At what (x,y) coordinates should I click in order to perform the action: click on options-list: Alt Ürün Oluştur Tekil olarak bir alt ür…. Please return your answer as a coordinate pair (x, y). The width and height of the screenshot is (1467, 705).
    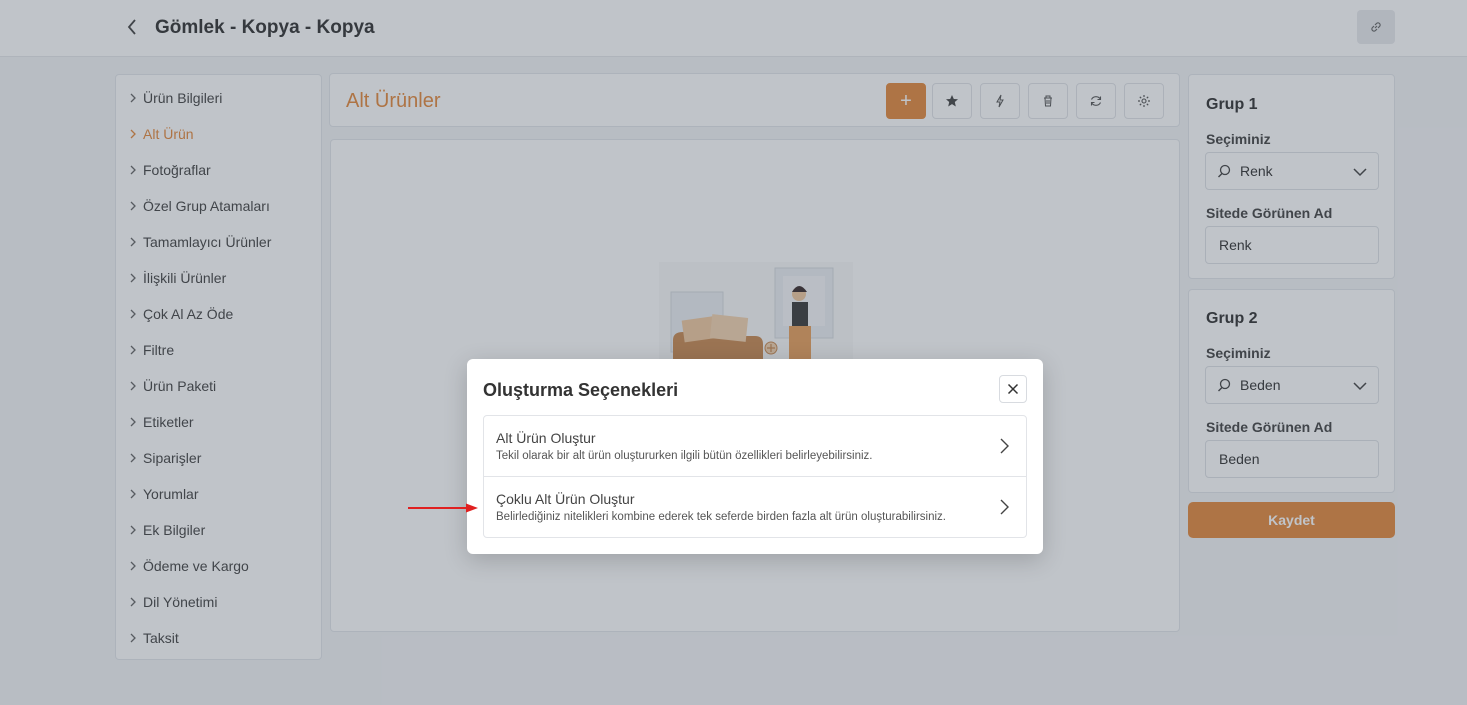
    Looking at the image, I should click on (755, 476).